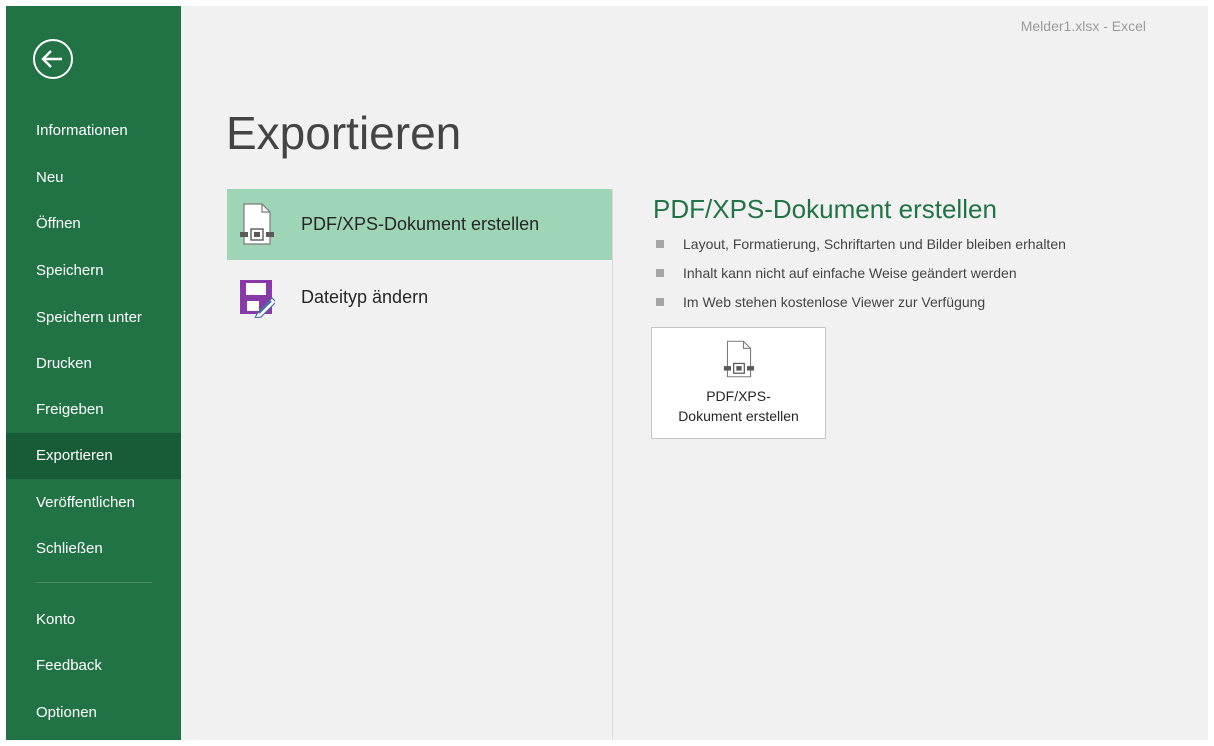 This screenshot has height=746, width=1214. I want to click on change-file-type-icon, so click(257, 299).